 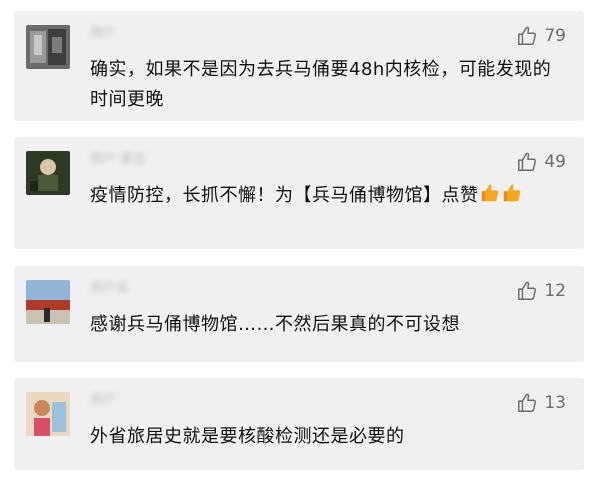 What do you see at coordinates (247, 436) in the screenshot?
I see `comment-text: 外省旅居史就是要核酸检测还是必要的` at bounding box center [247, 436].